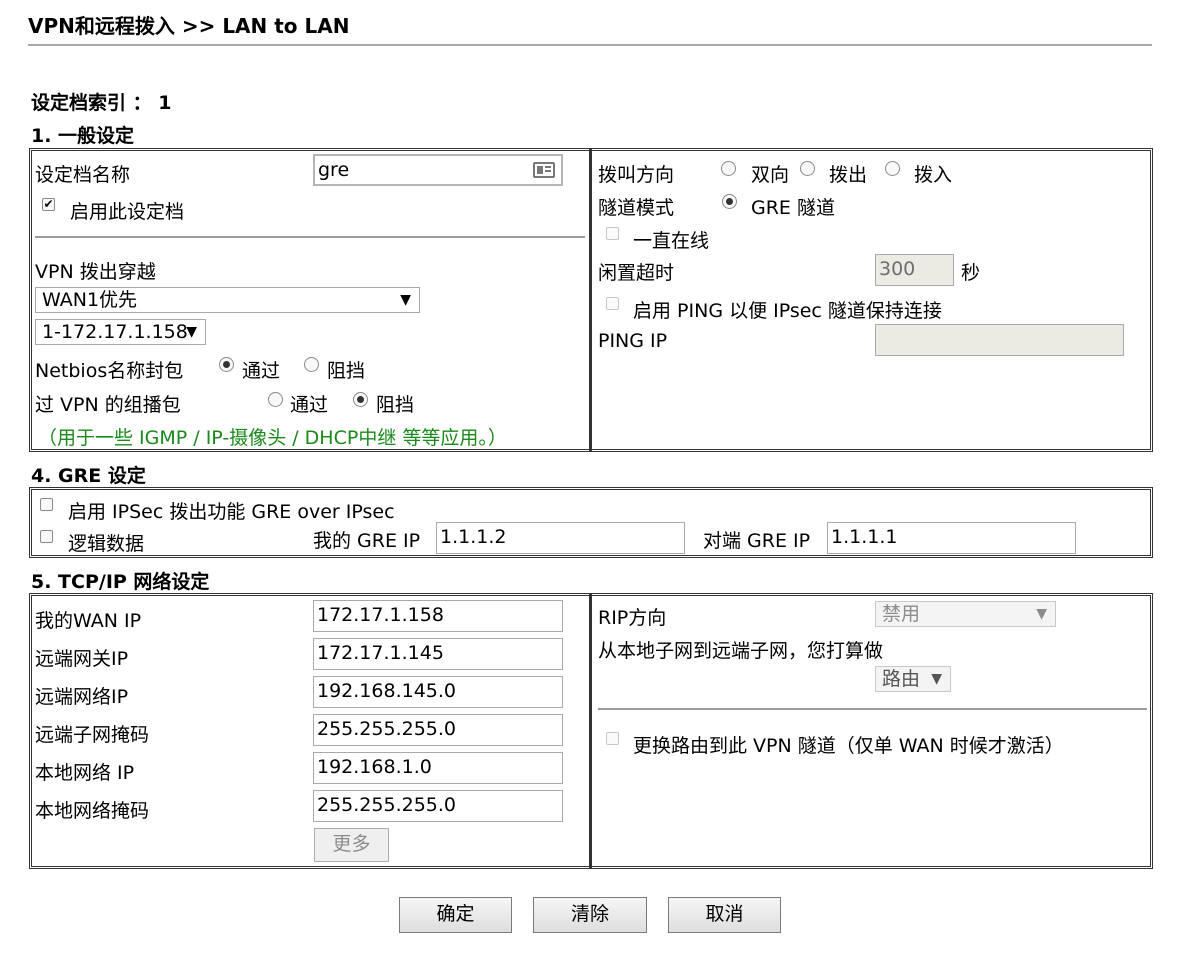  Describe the element at coordinates (310, 237) in the screenshot. I see `general-left-divider` at that location.